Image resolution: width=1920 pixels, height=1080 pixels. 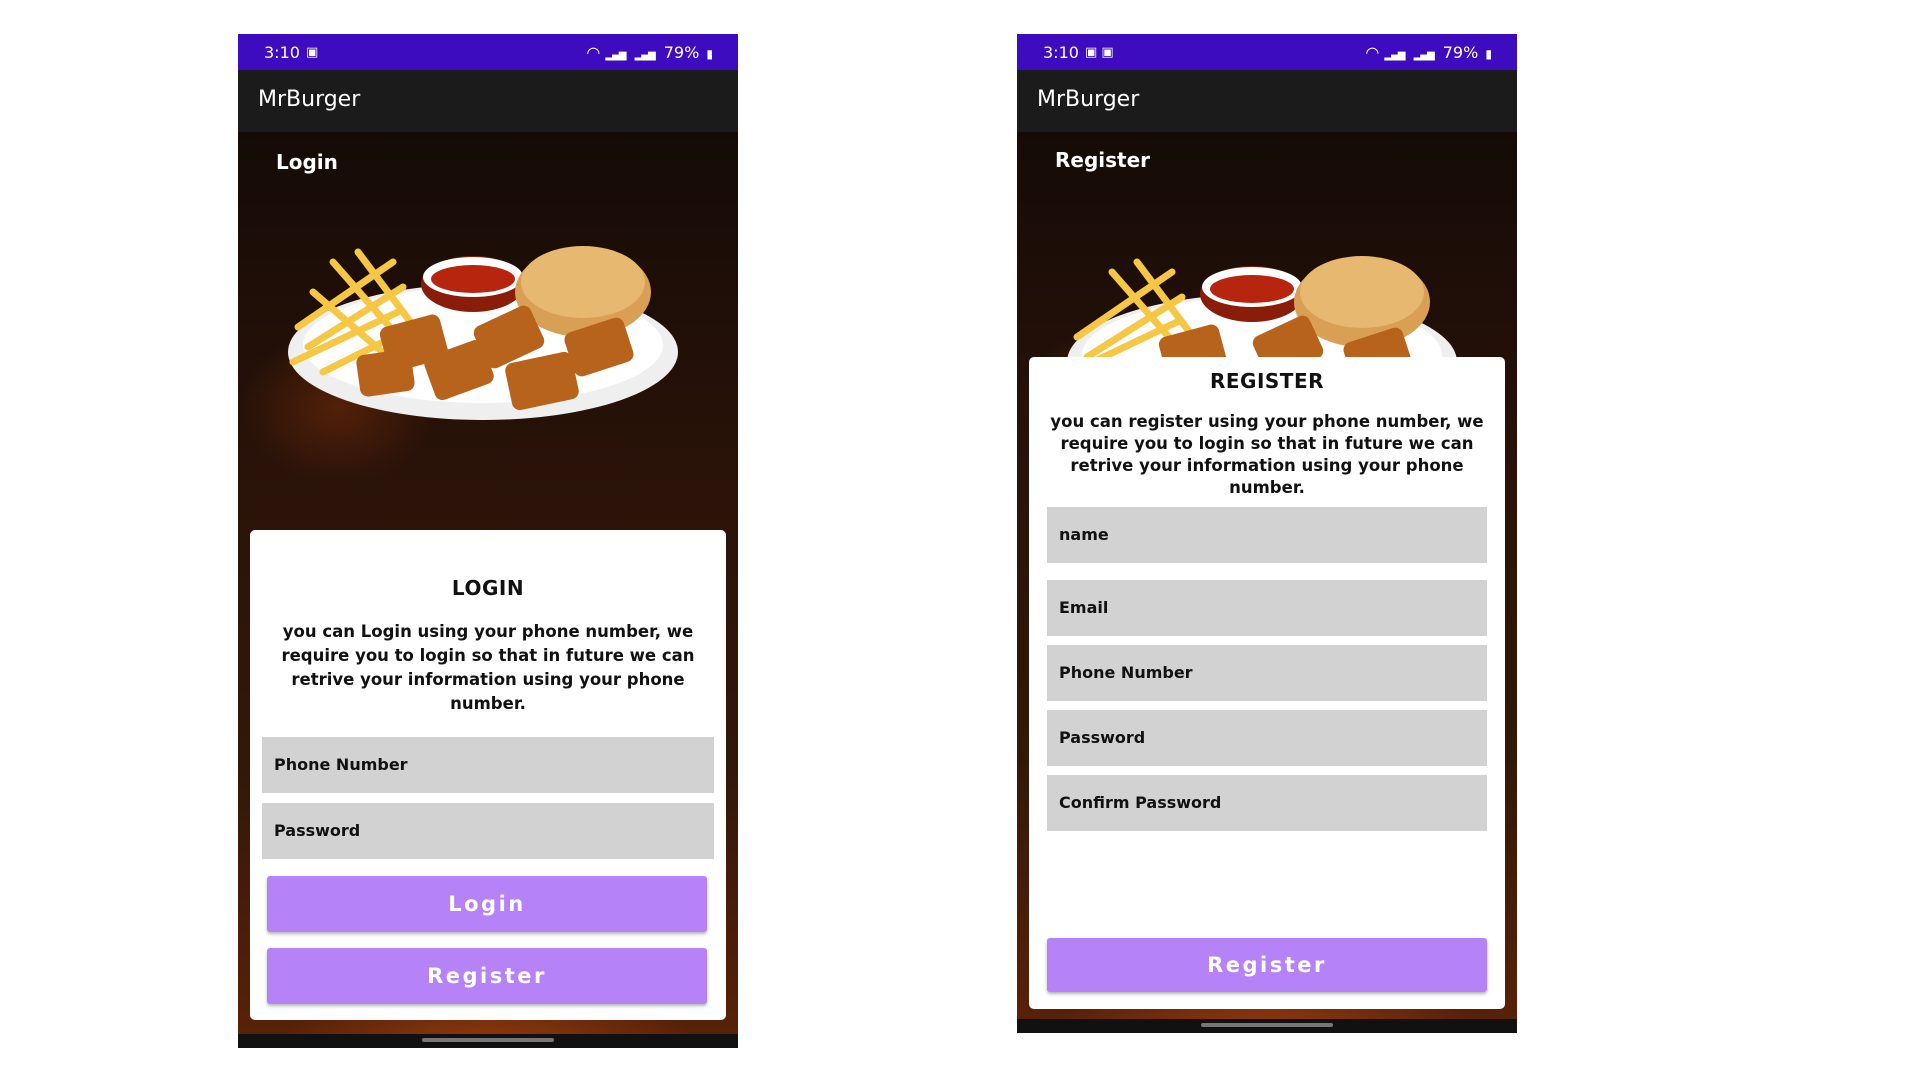 What do you see at coordinates (307, 162) in the screenshot?
I see `section-title: Login` at bounding box center [307, 162].